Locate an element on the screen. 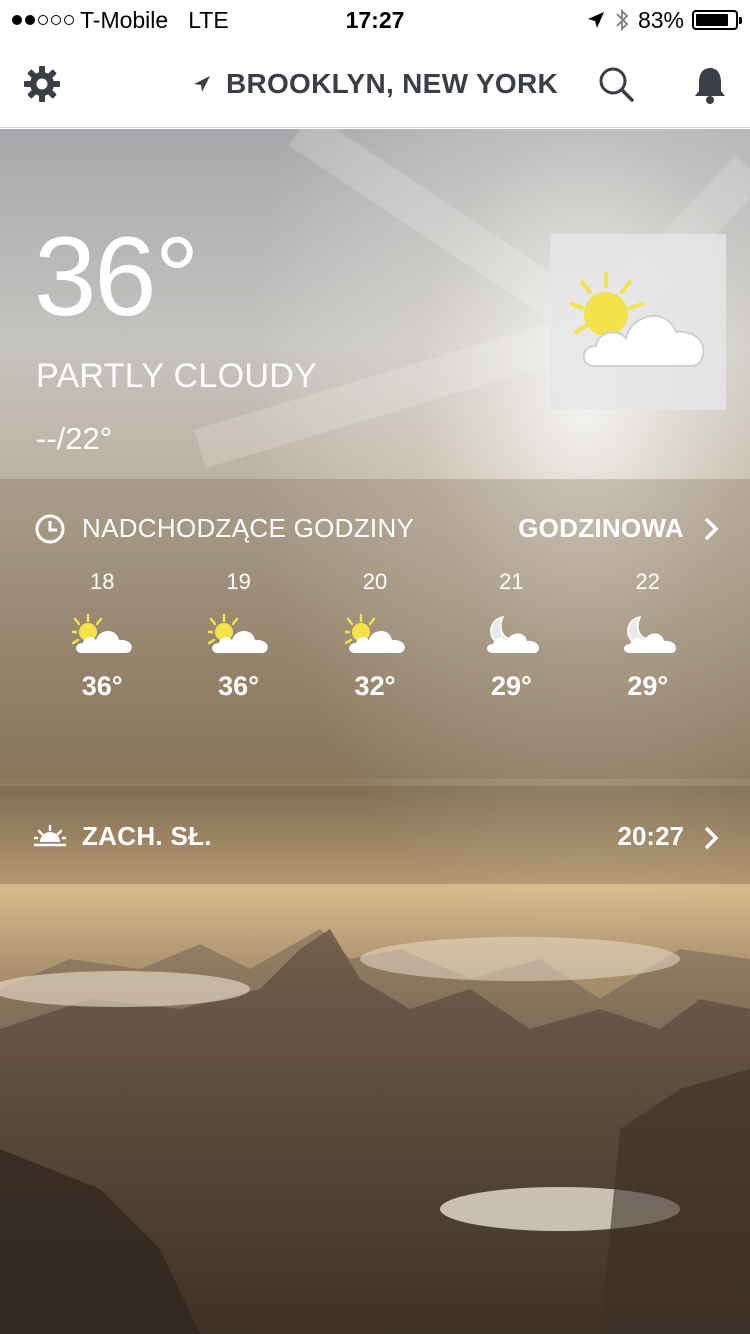  status-right: 83% is located at coordinates (664, 20).